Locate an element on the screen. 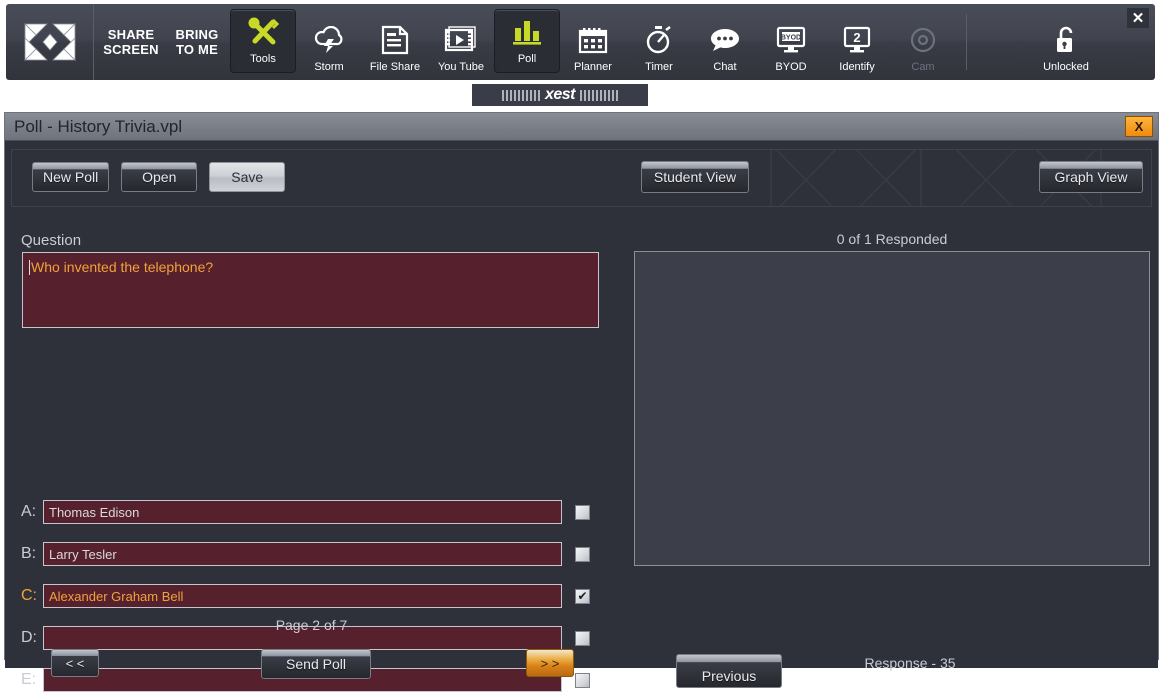  toolbar-label-timer: Timer is located at coordinates (659, 67).